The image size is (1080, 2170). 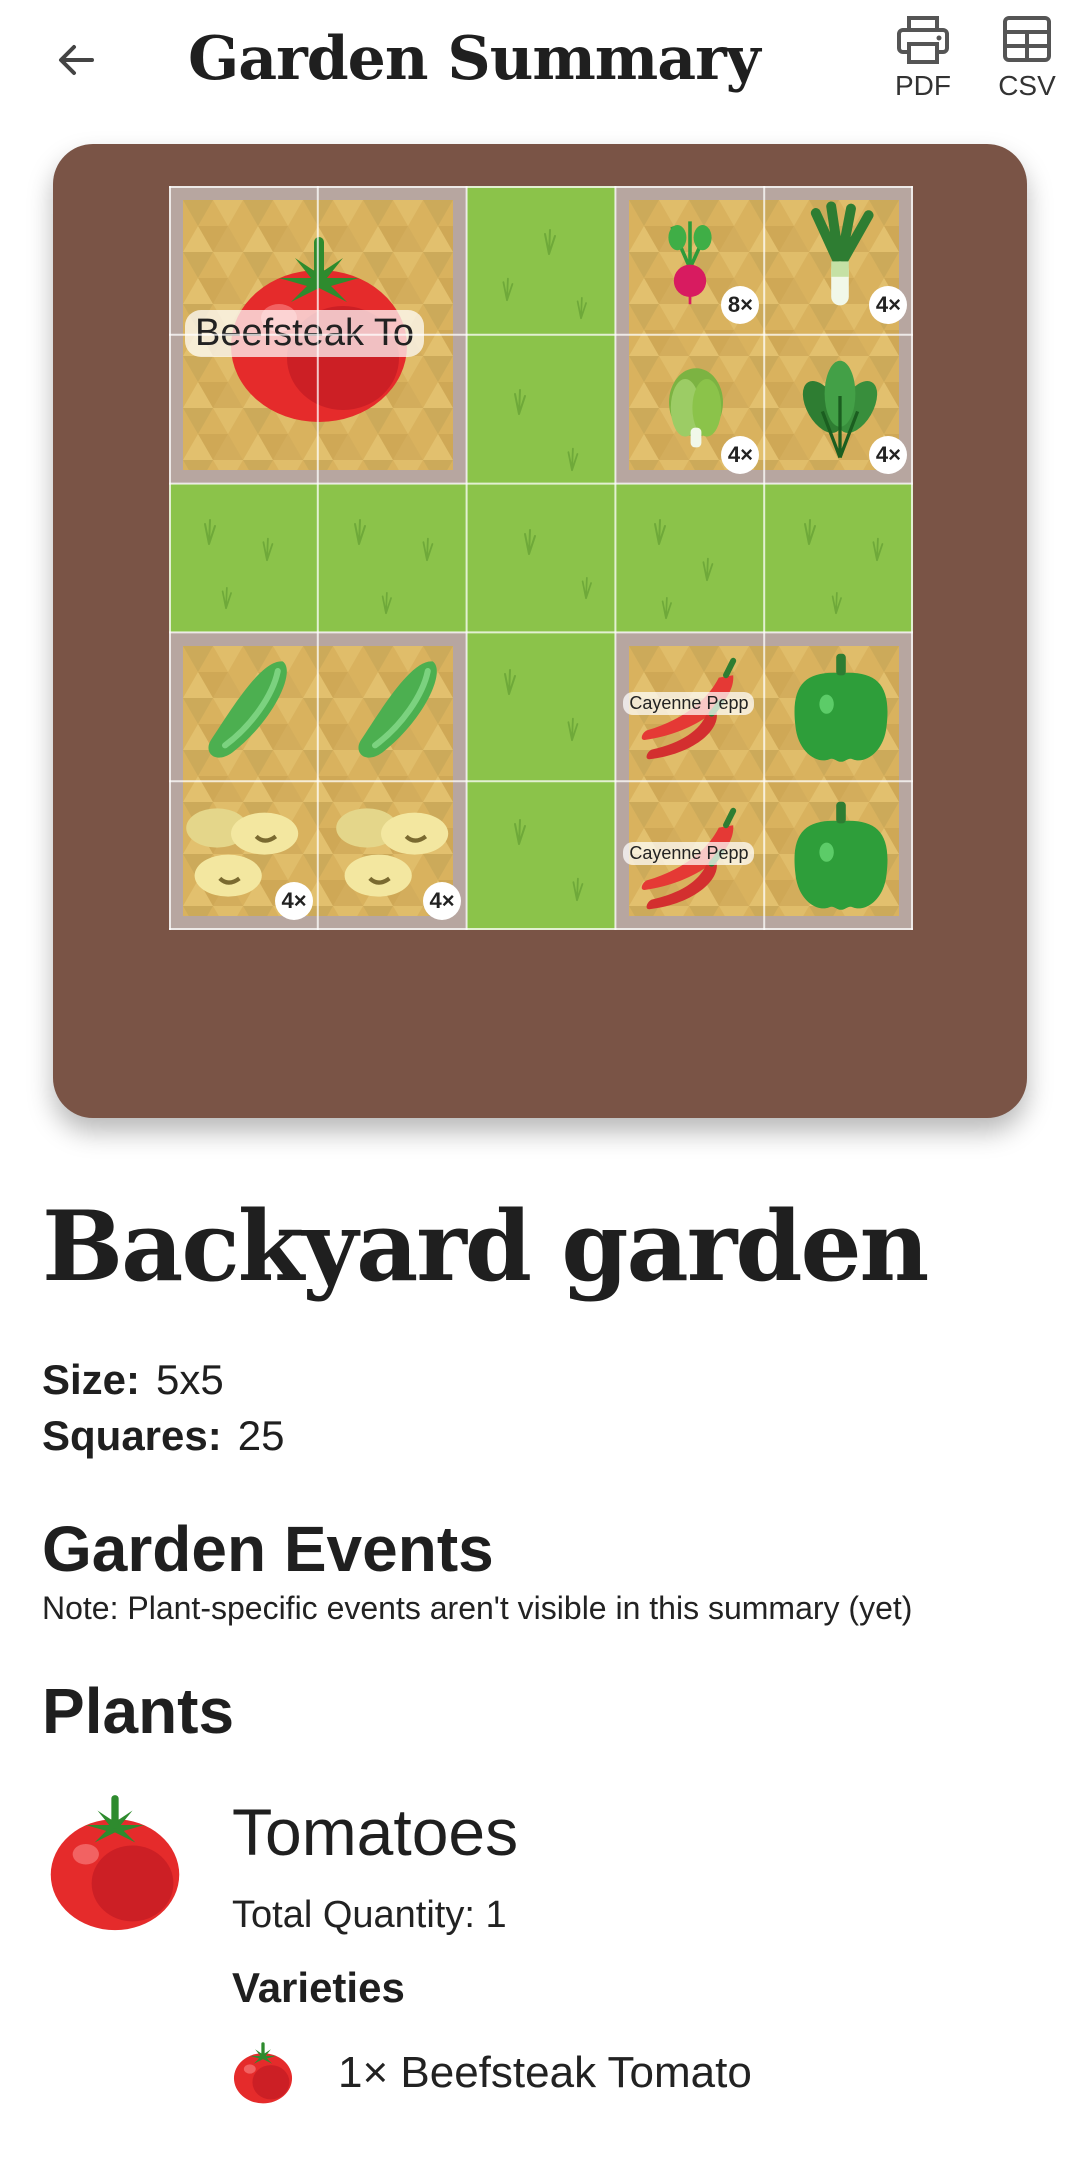 I want to click on app-bar: Garden Summary PDF CSV, so click(x=540, y=65).